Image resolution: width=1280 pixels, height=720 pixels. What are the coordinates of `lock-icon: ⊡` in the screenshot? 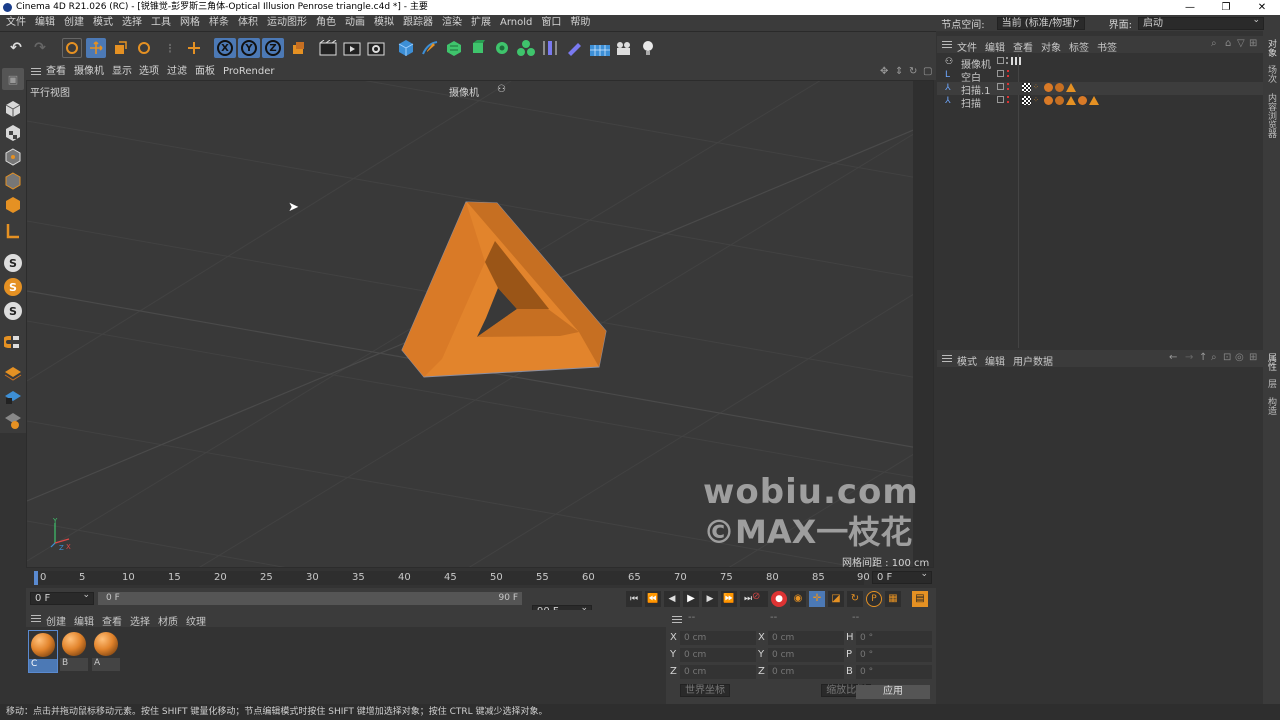 It's located at (1227, 357).